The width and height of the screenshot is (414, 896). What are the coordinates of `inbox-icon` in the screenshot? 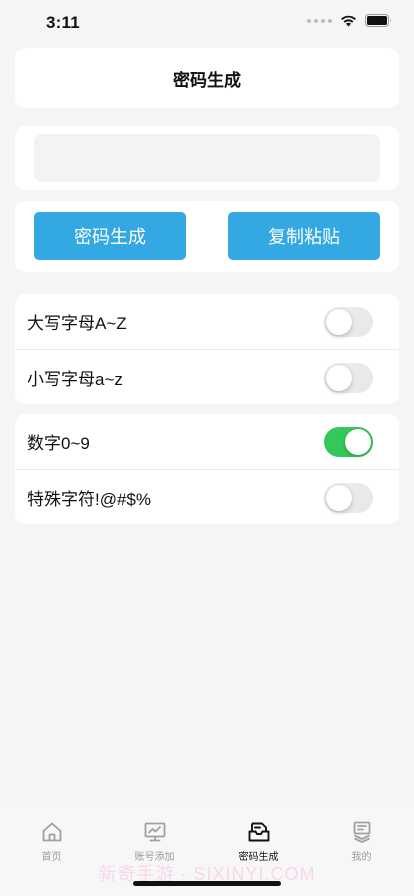 It's located at (258, 832).